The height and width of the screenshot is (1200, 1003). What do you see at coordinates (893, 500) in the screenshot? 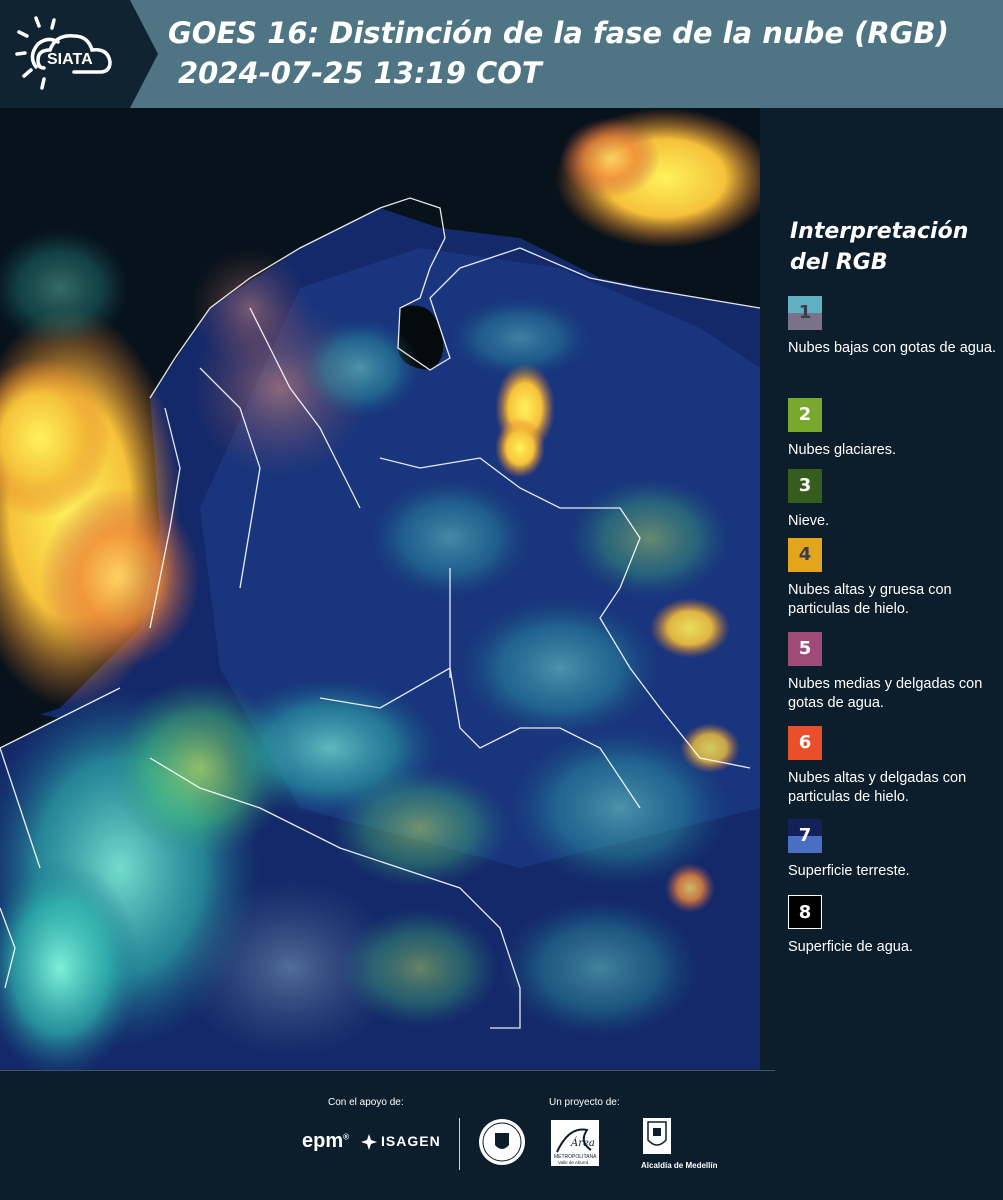
I see `legend-item-3: 3 Nieve.` at bounding box center [893, 500].